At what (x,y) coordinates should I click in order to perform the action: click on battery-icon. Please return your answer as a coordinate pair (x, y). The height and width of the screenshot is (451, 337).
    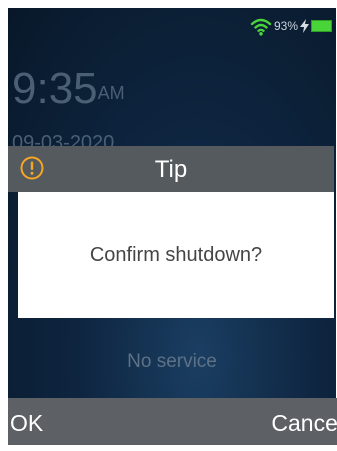
    Looking at the image, I should click on (321, 26).